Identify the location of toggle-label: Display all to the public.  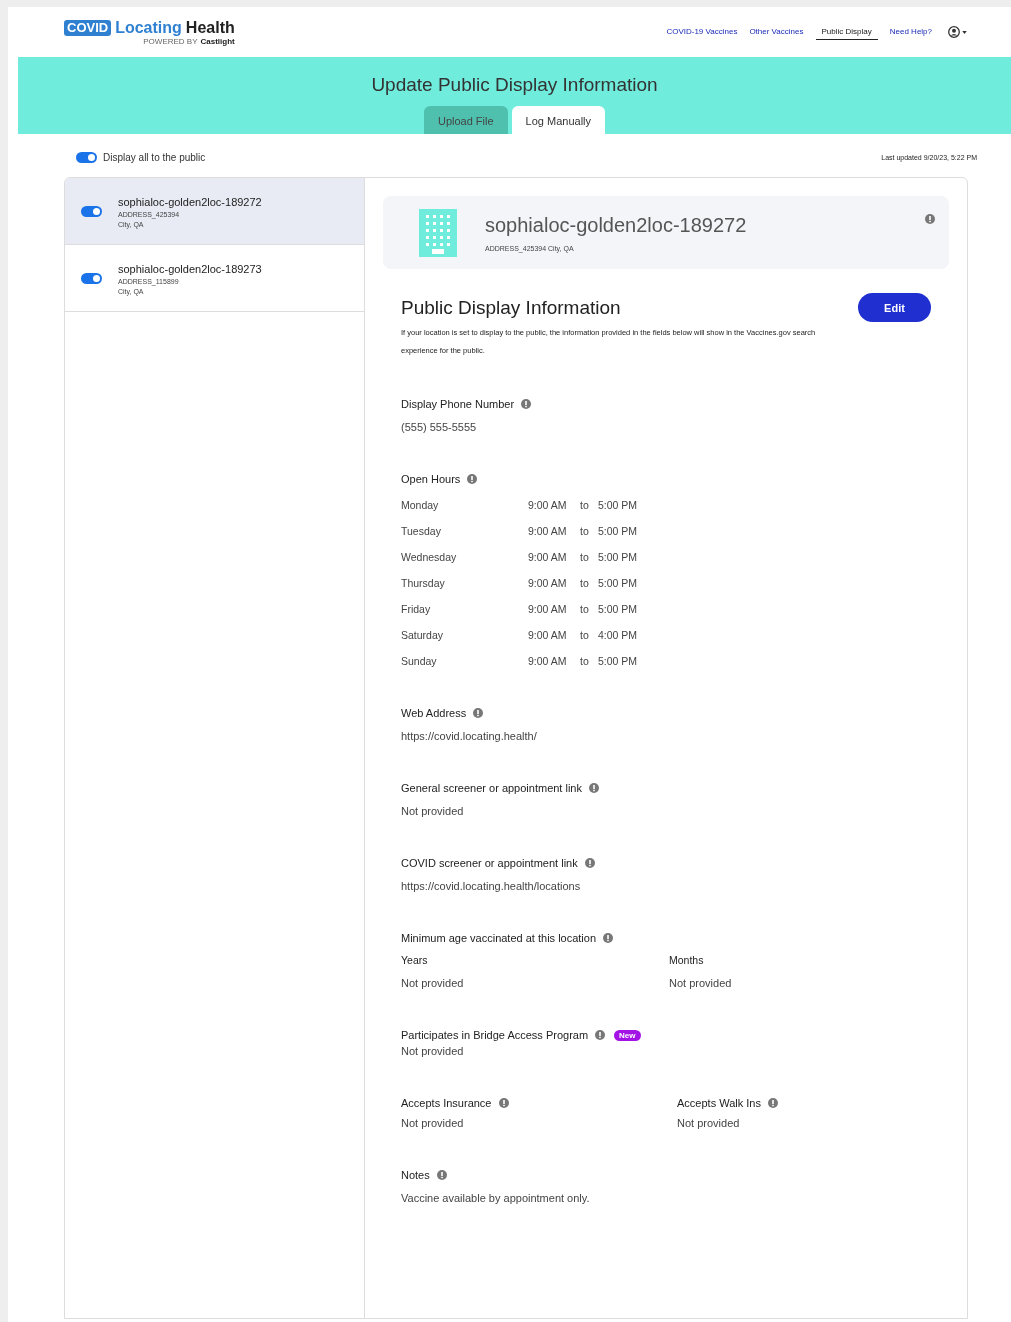
(154, 157).